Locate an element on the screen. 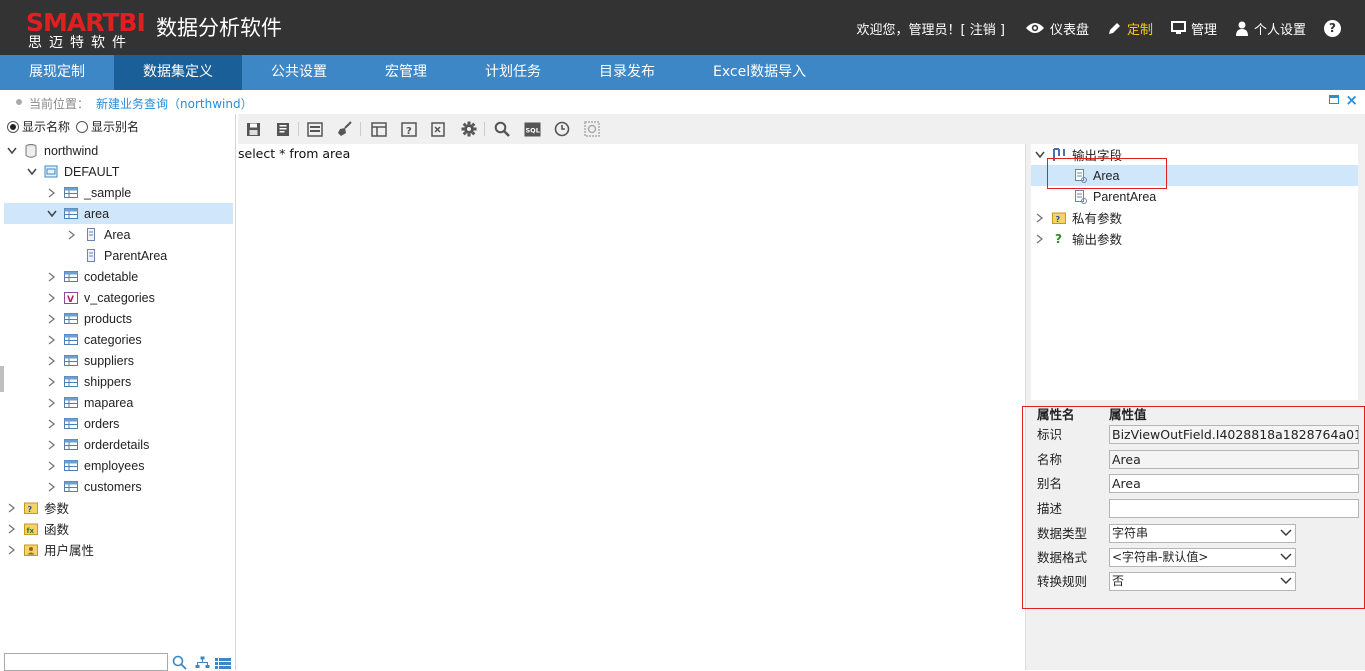  tree-node-output-params: ? 输出参数 is located at coordinates (1078, 238).